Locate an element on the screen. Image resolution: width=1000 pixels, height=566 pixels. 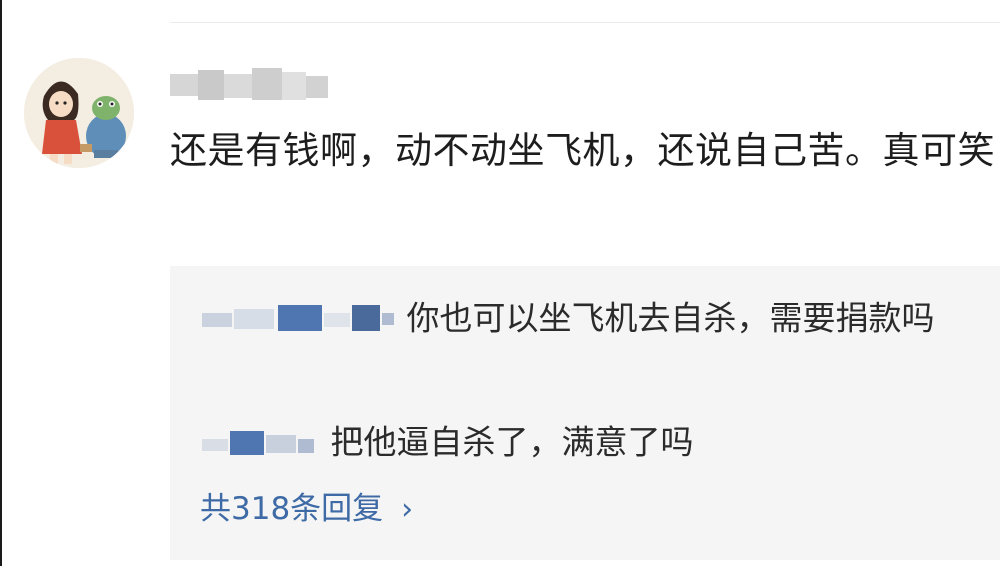
avatar-illustration is located at coordinates (79, 113).